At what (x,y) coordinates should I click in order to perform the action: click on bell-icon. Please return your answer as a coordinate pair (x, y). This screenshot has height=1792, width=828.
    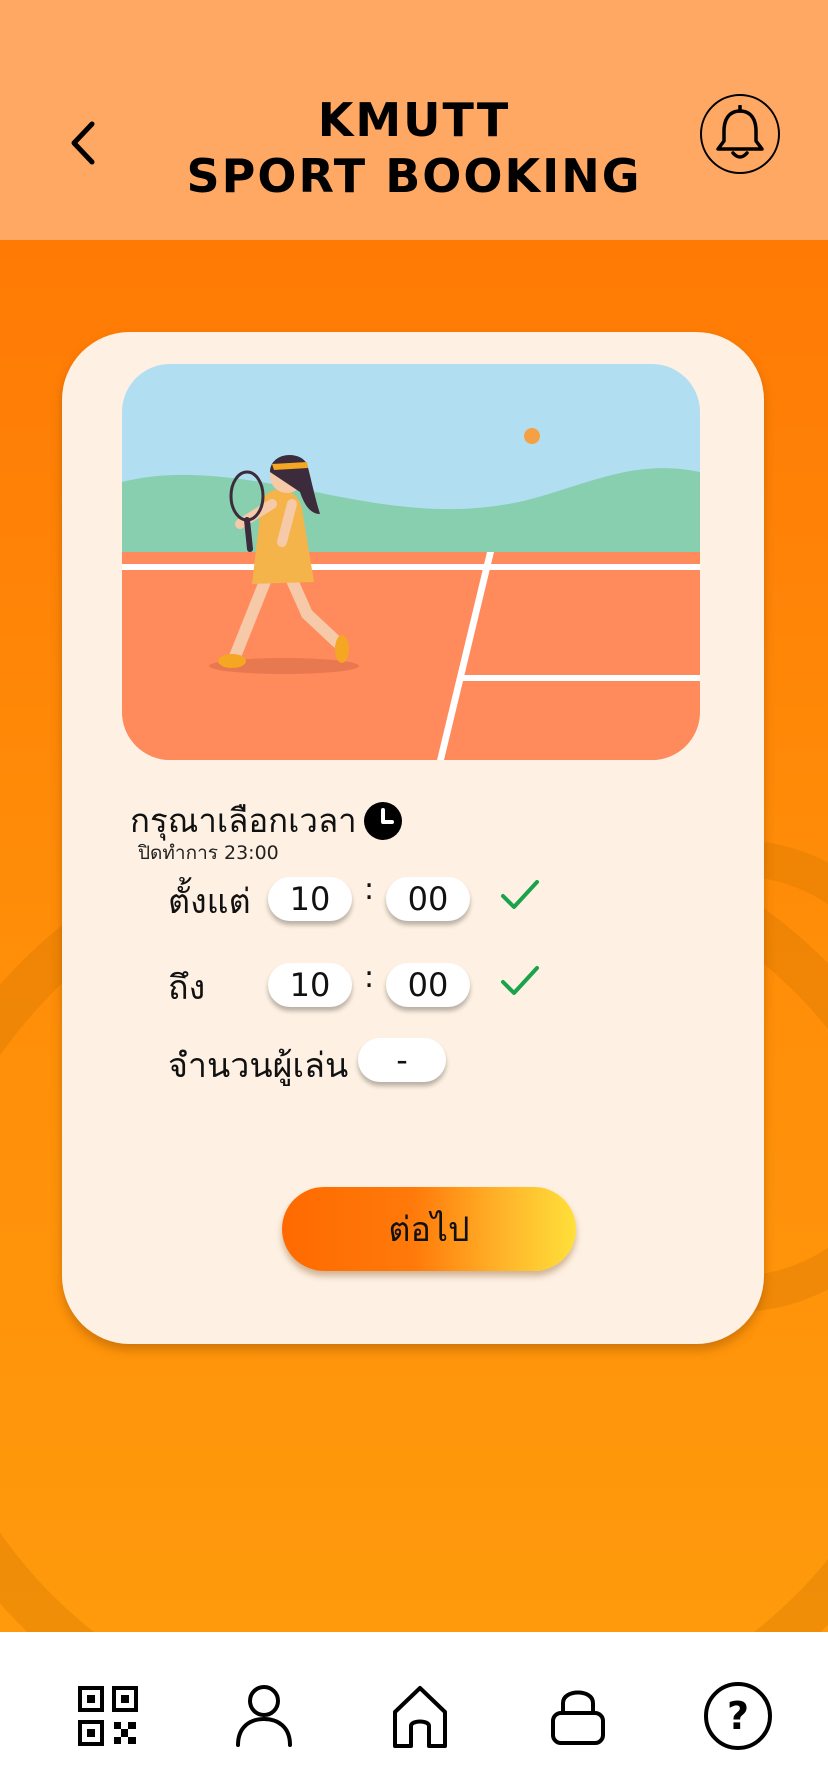
    Looking at the image, I should click on (740, 132).